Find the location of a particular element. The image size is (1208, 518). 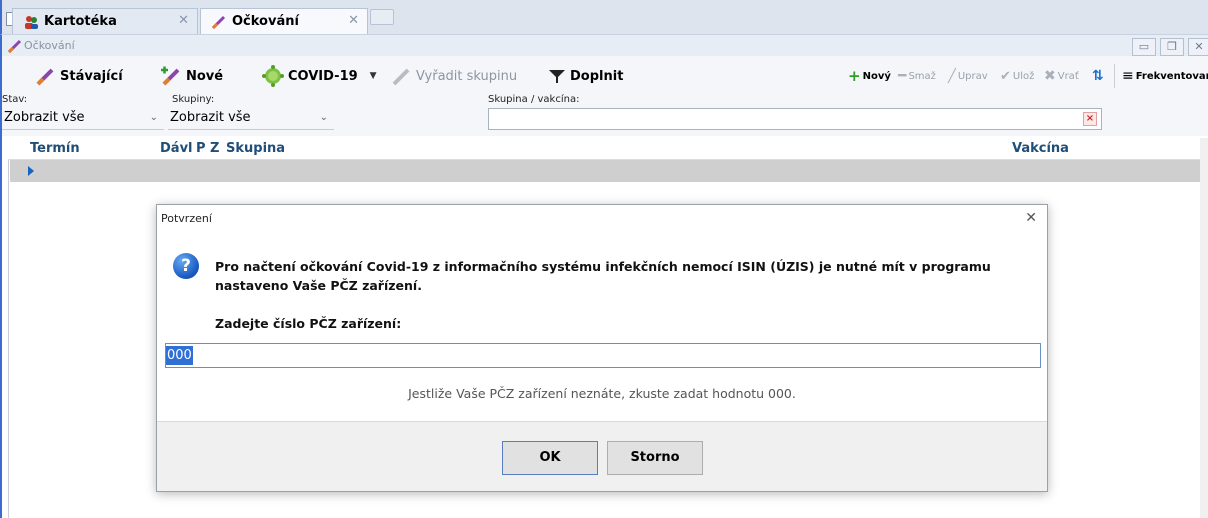

column-termin: Termín is located at coordinates (55, 148).